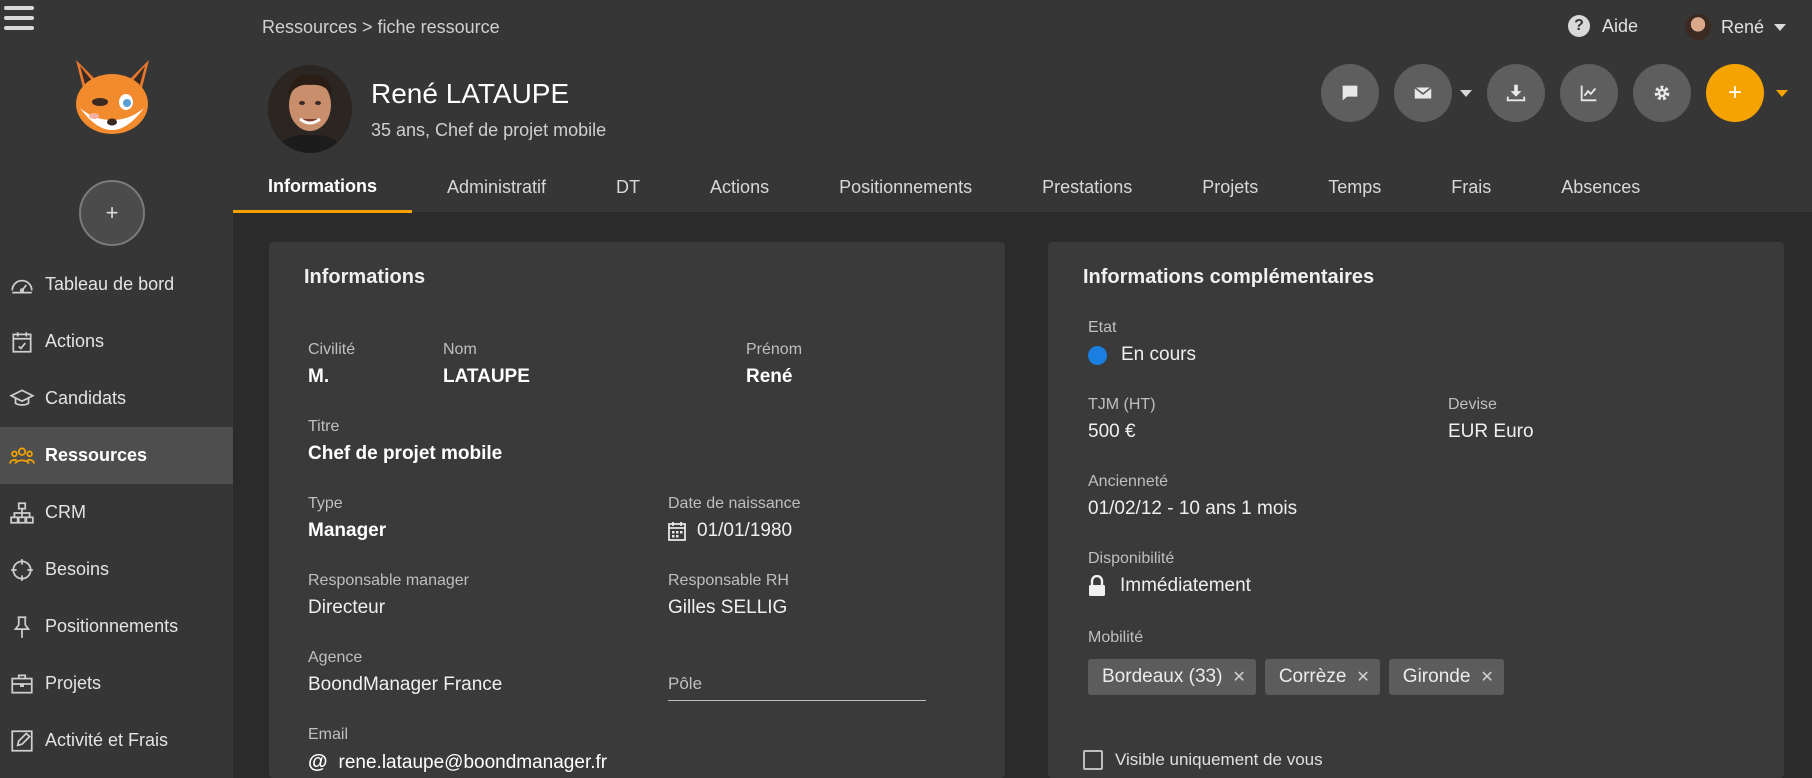 This screenshot has height=778, width=1812. I want to click on nom-value: LATAUPE, so click(486, 376).